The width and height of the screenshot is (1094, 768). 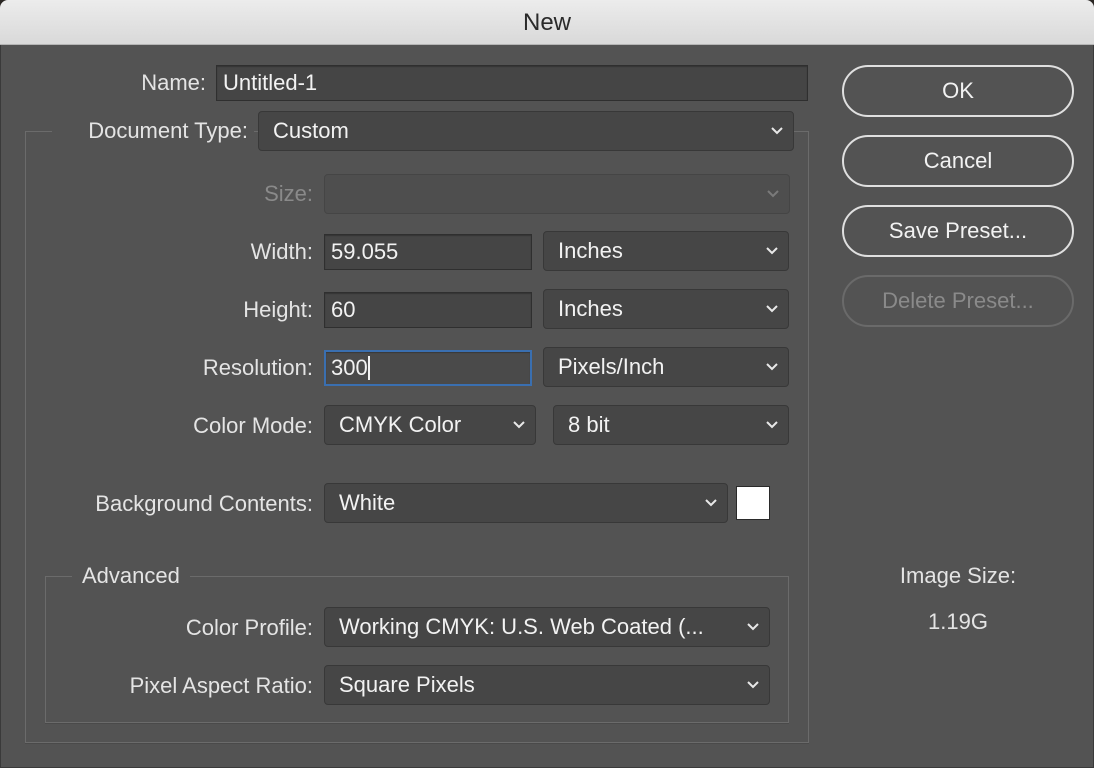 What do you see at coordinates (958, 161) in the screenshot?
I see `cancel-button: Cancel` at bounding box center [958, 161].